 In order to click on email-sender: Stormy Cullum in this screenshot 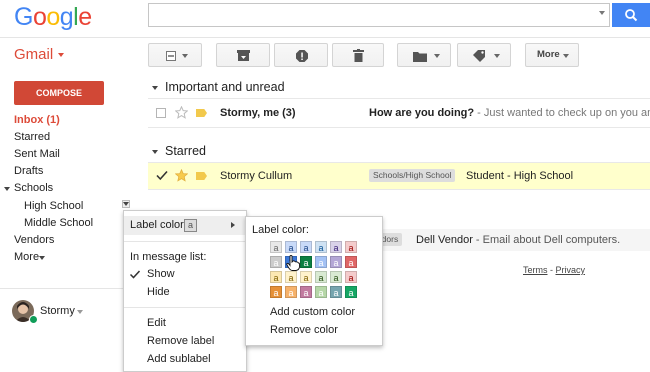, I will do `click(256, 176)`.